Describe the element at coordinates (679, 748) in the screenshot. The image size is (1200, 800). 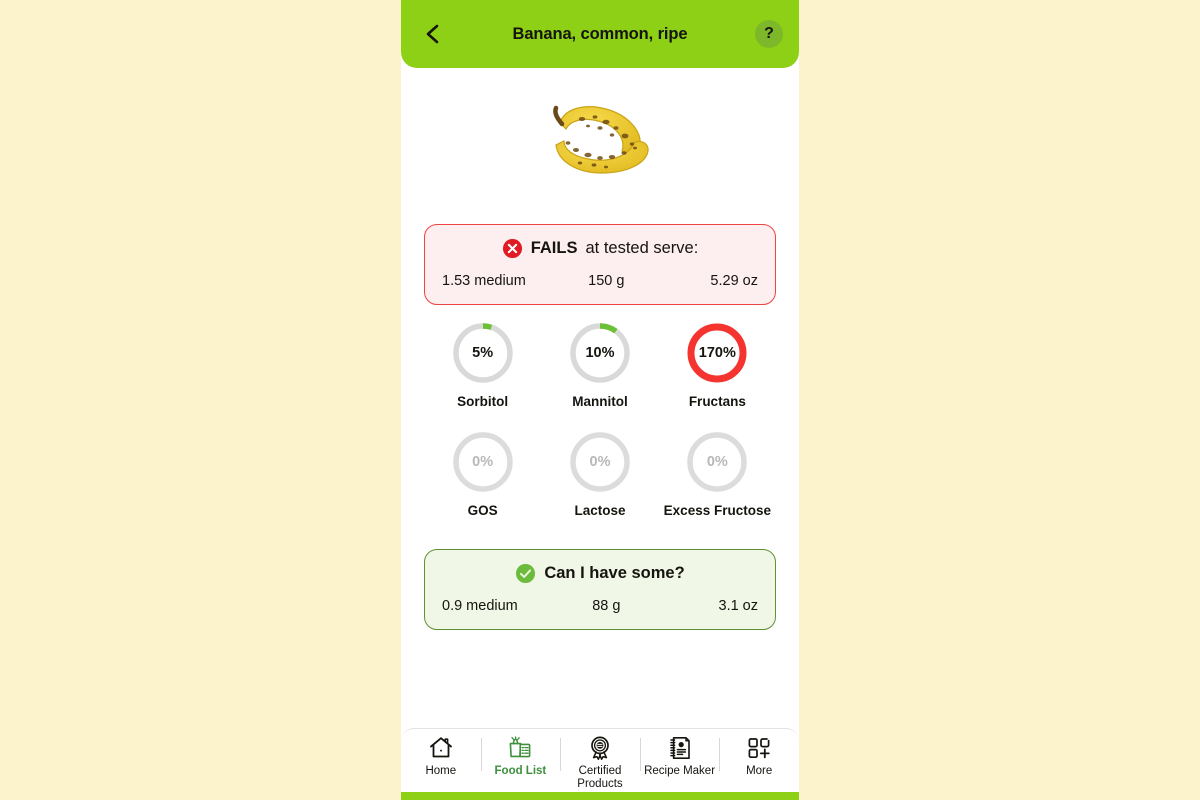
I see `recipe-notebook-icon` at that location.